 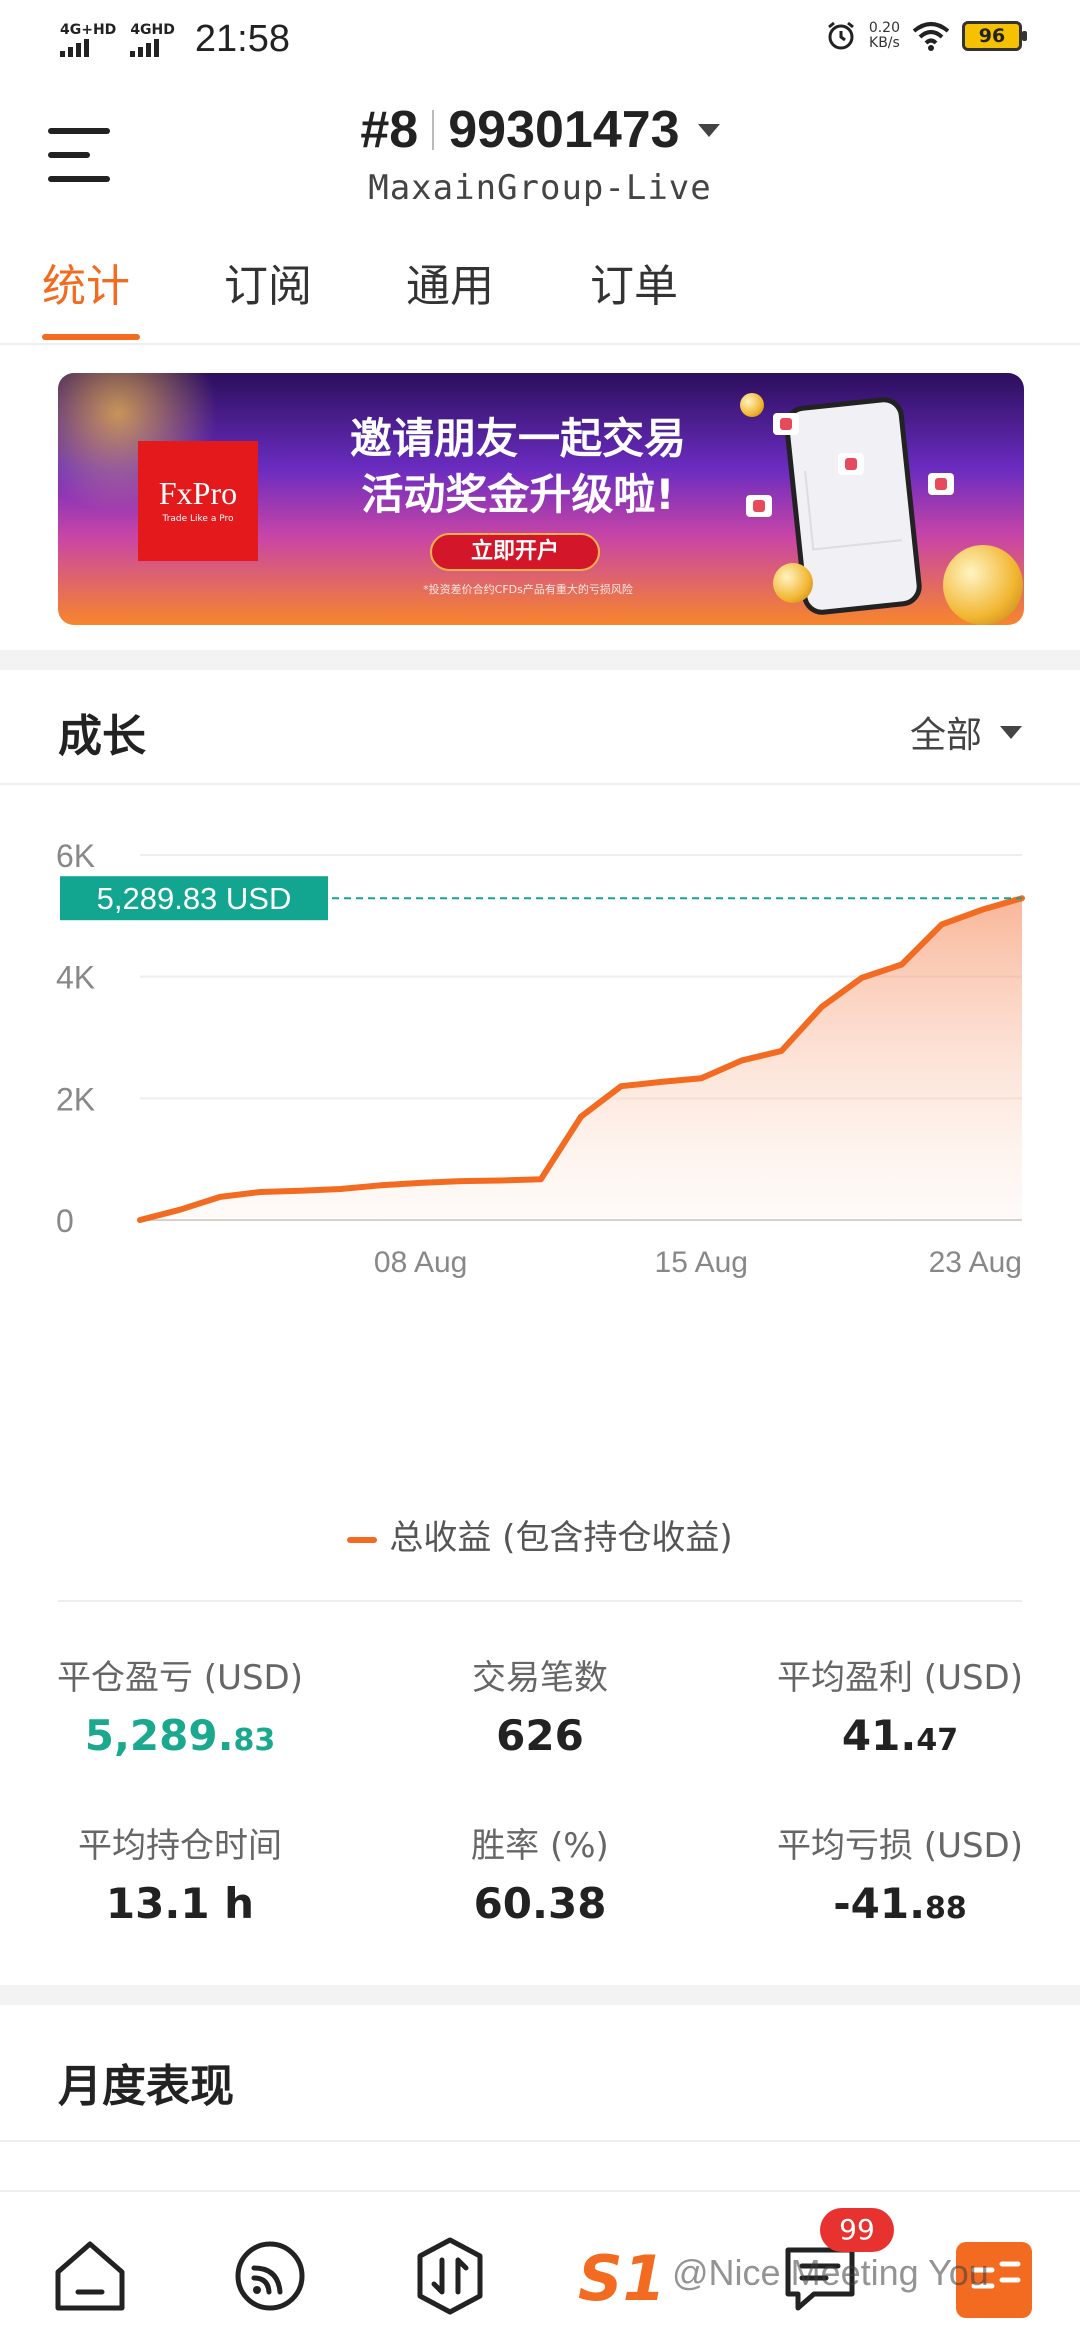 What do you see at coordinates (65, 1221) in the screenshot?
I see `y-tick-label: 0` at bounding box center [65, 1221].